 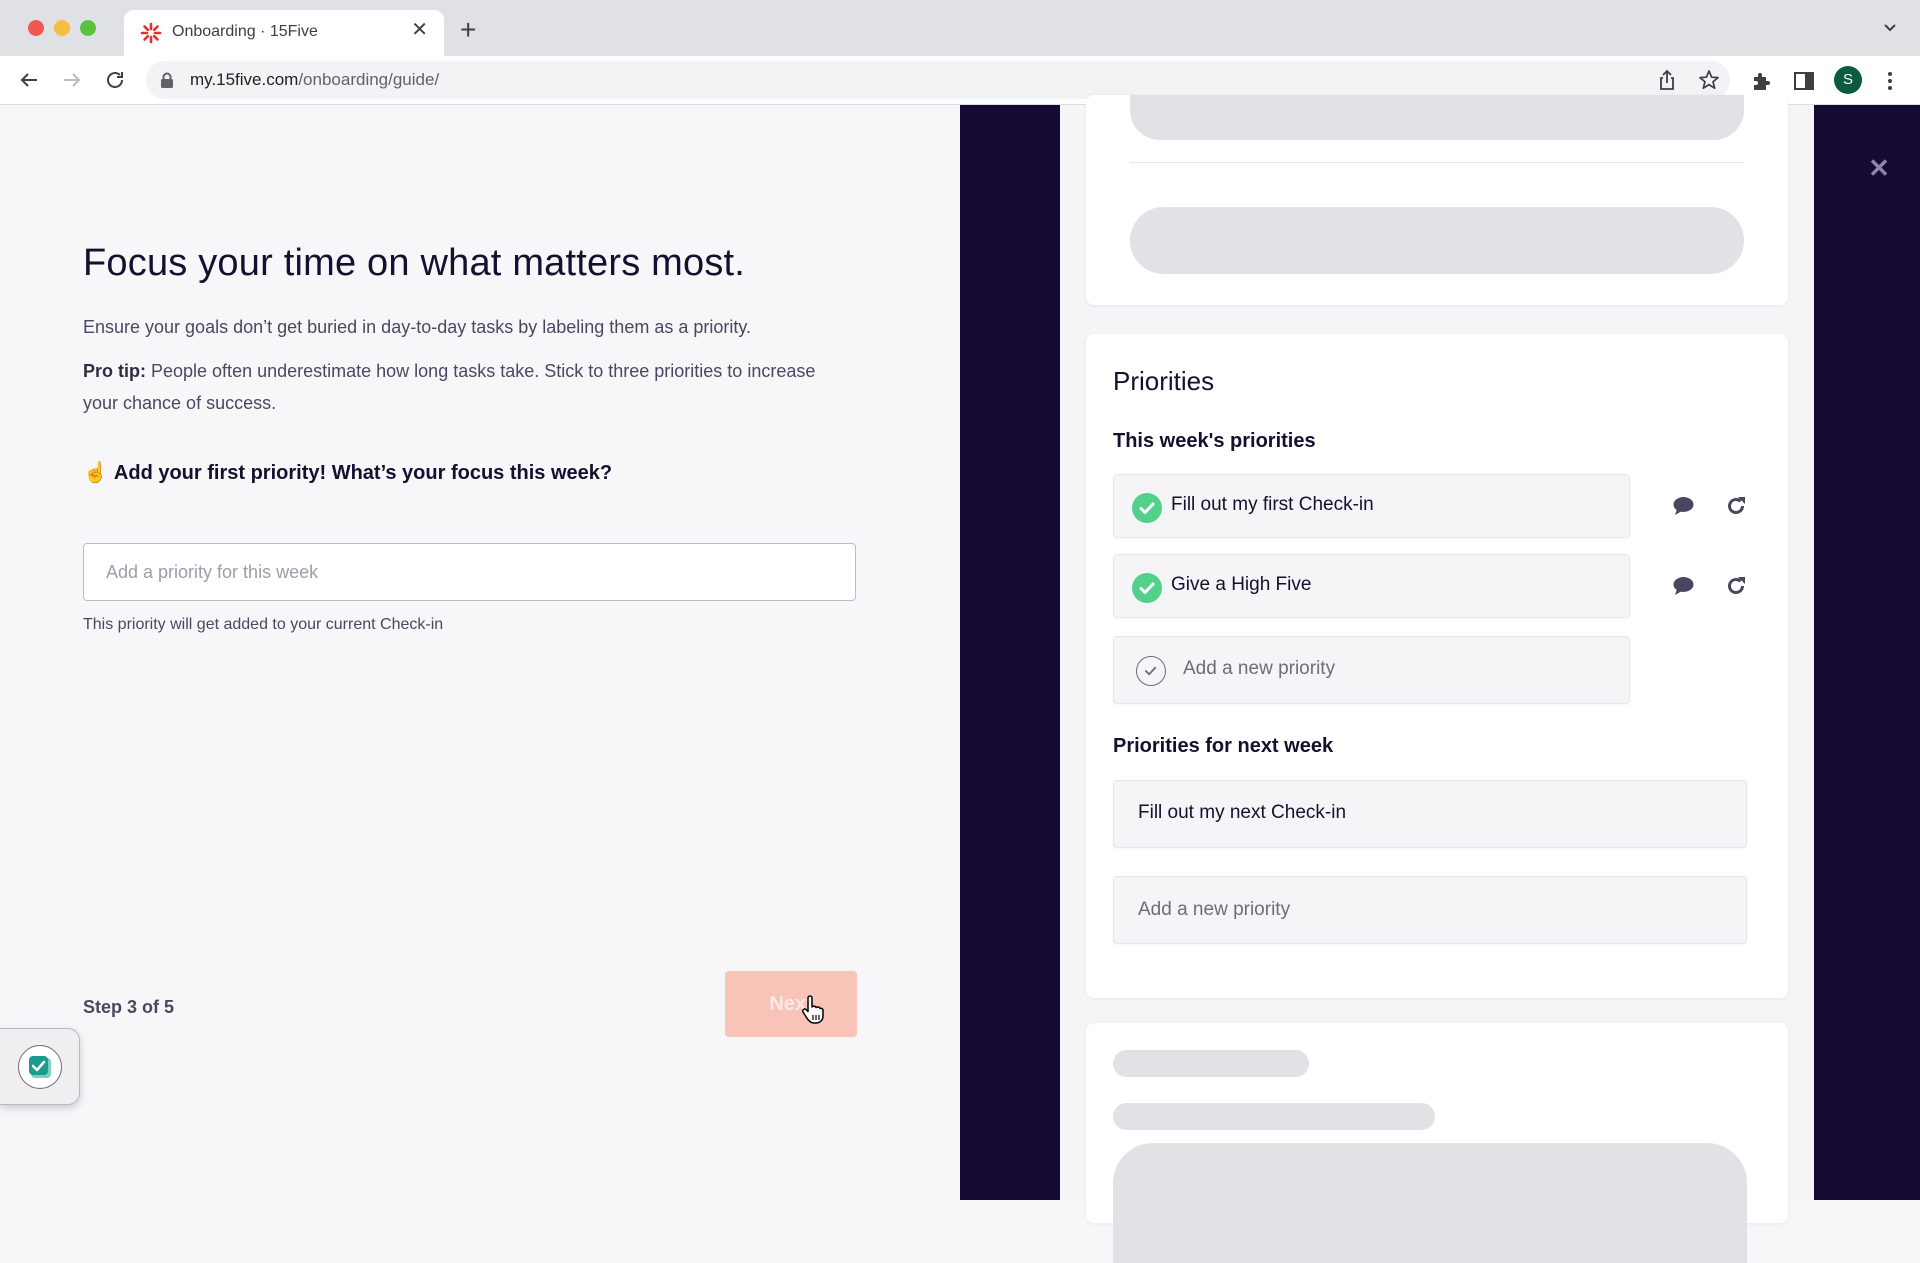 What do you see at coordinates (95, 473) in the screenshot?
I see `pointing-finger-icon: ☝️` at bounding box center [95, 473].